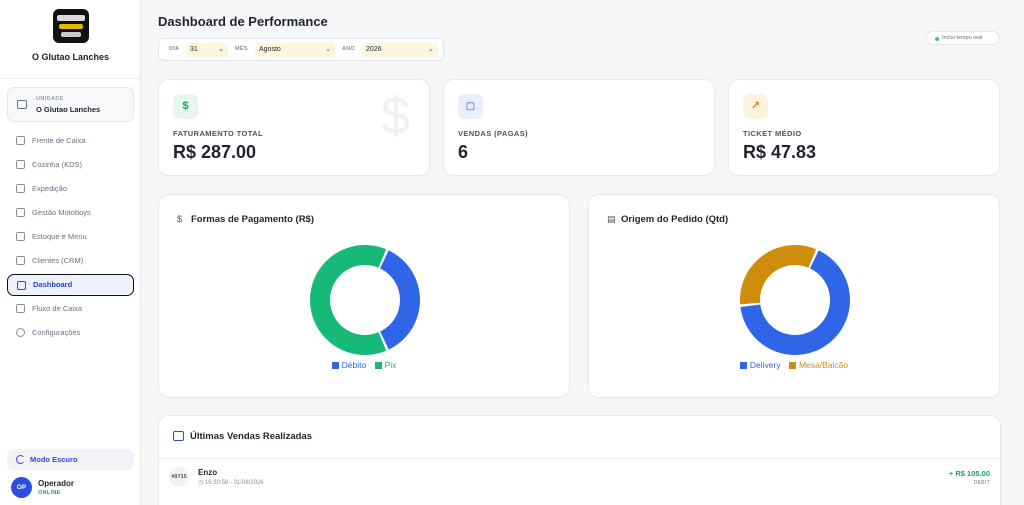 The width and height of the screenshot is (1024, 505). What do you see at coordinates (21, 487) in the screenshot?
I see `avatar: OP` at bounding box center [21, 487].